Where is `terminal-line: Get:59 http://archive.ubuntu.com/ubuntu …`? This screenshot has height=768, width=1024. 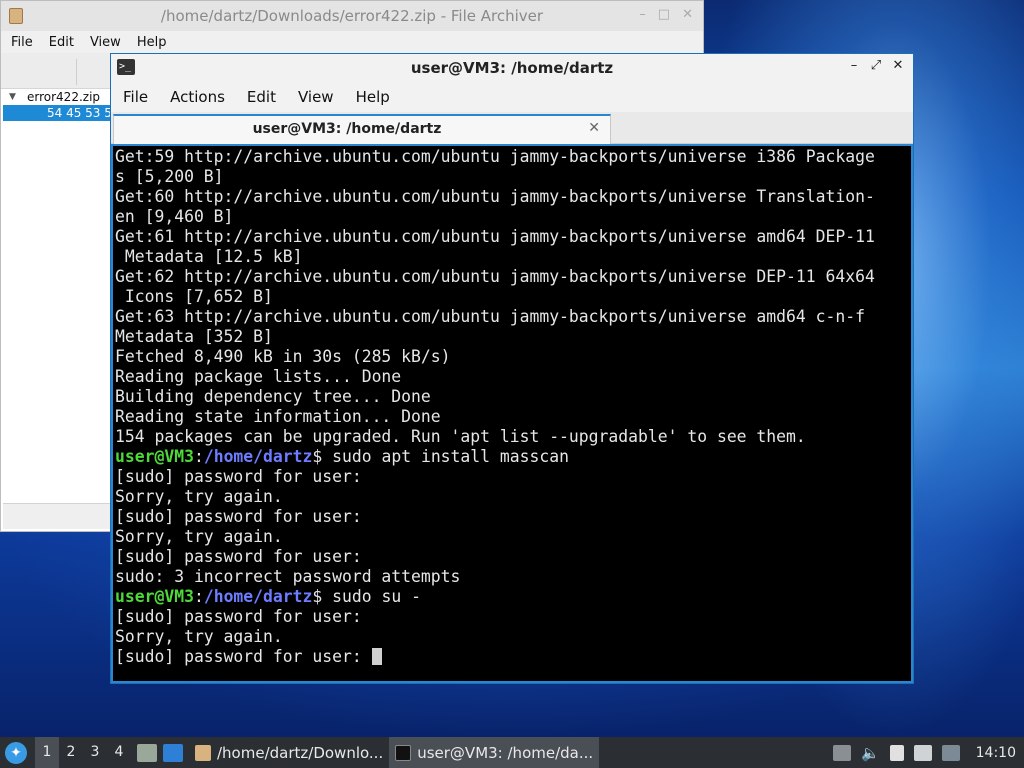
terminal-line: Get:59 http://archive.ubuntu.com/ubuntu … is located at coordinates (495, 156).